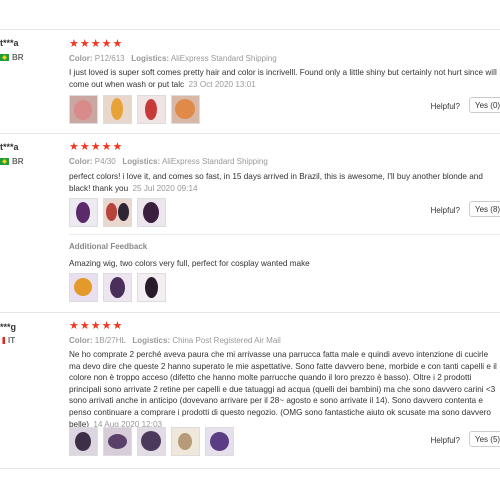  Describe the element at coordinates (105, 161) in the screenshot. I see `color-value: P4/30` at that location.